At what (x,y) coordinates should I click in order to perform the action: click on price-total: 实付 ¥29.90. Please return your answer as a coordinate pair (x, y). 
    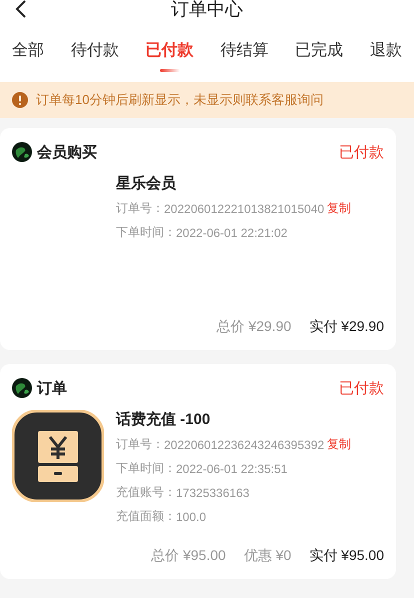
    Looking at the image, I should click on (346, 327).